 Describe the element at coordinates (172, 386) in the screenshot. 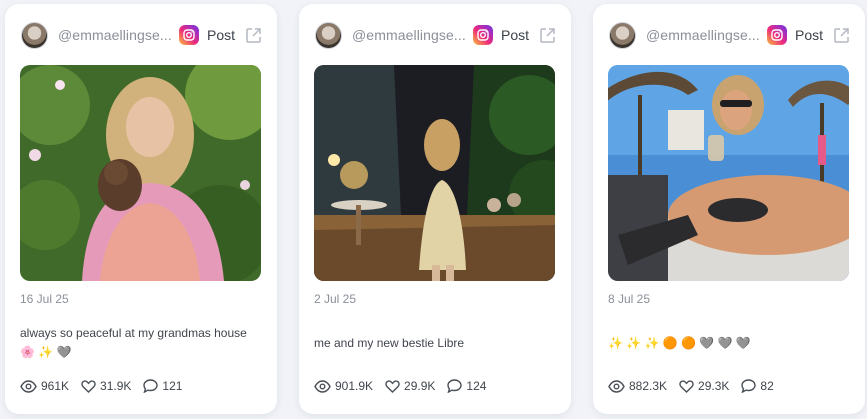

I see `comments-count: 121` at that location.